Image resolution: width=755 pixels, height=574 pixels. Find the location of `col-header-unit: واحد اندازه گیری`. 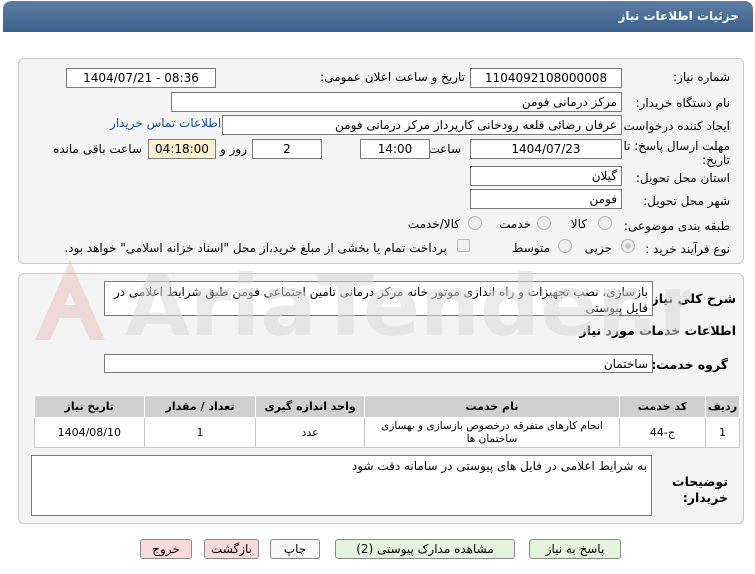

col-header-unit: واحد اندازه گیری is located at coordinates (310, 406).